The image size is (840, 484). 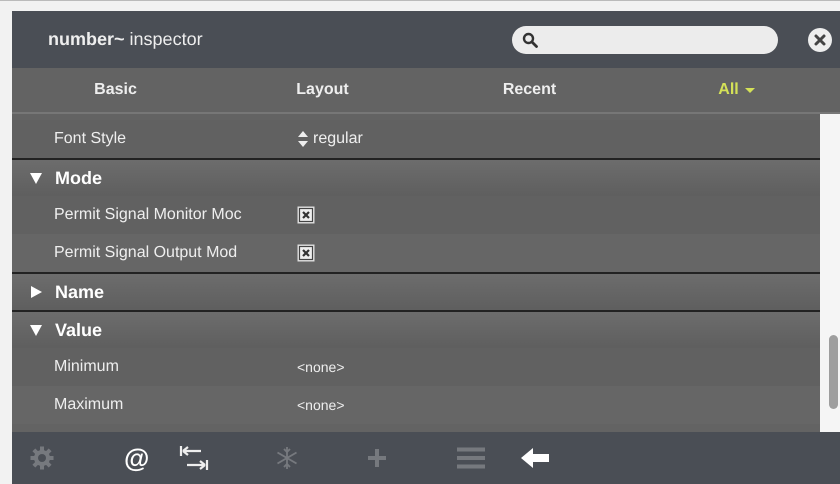 I want to click on tab: Recent, so click(x=529, y=90).